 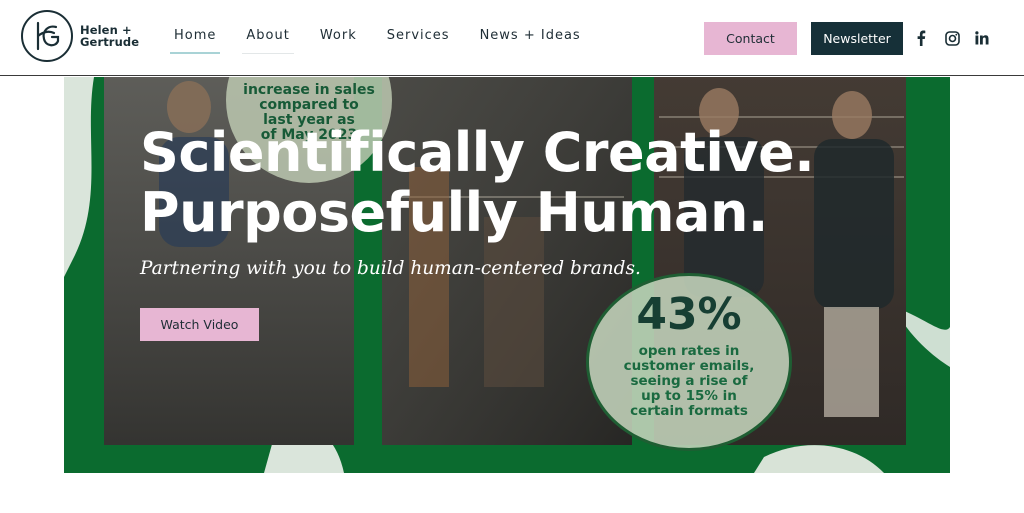 What do you see at coordinates (689, 351) in the screenshot?
I see `open-rate-stat-line: open rates in` at bounding box center [689, 351].